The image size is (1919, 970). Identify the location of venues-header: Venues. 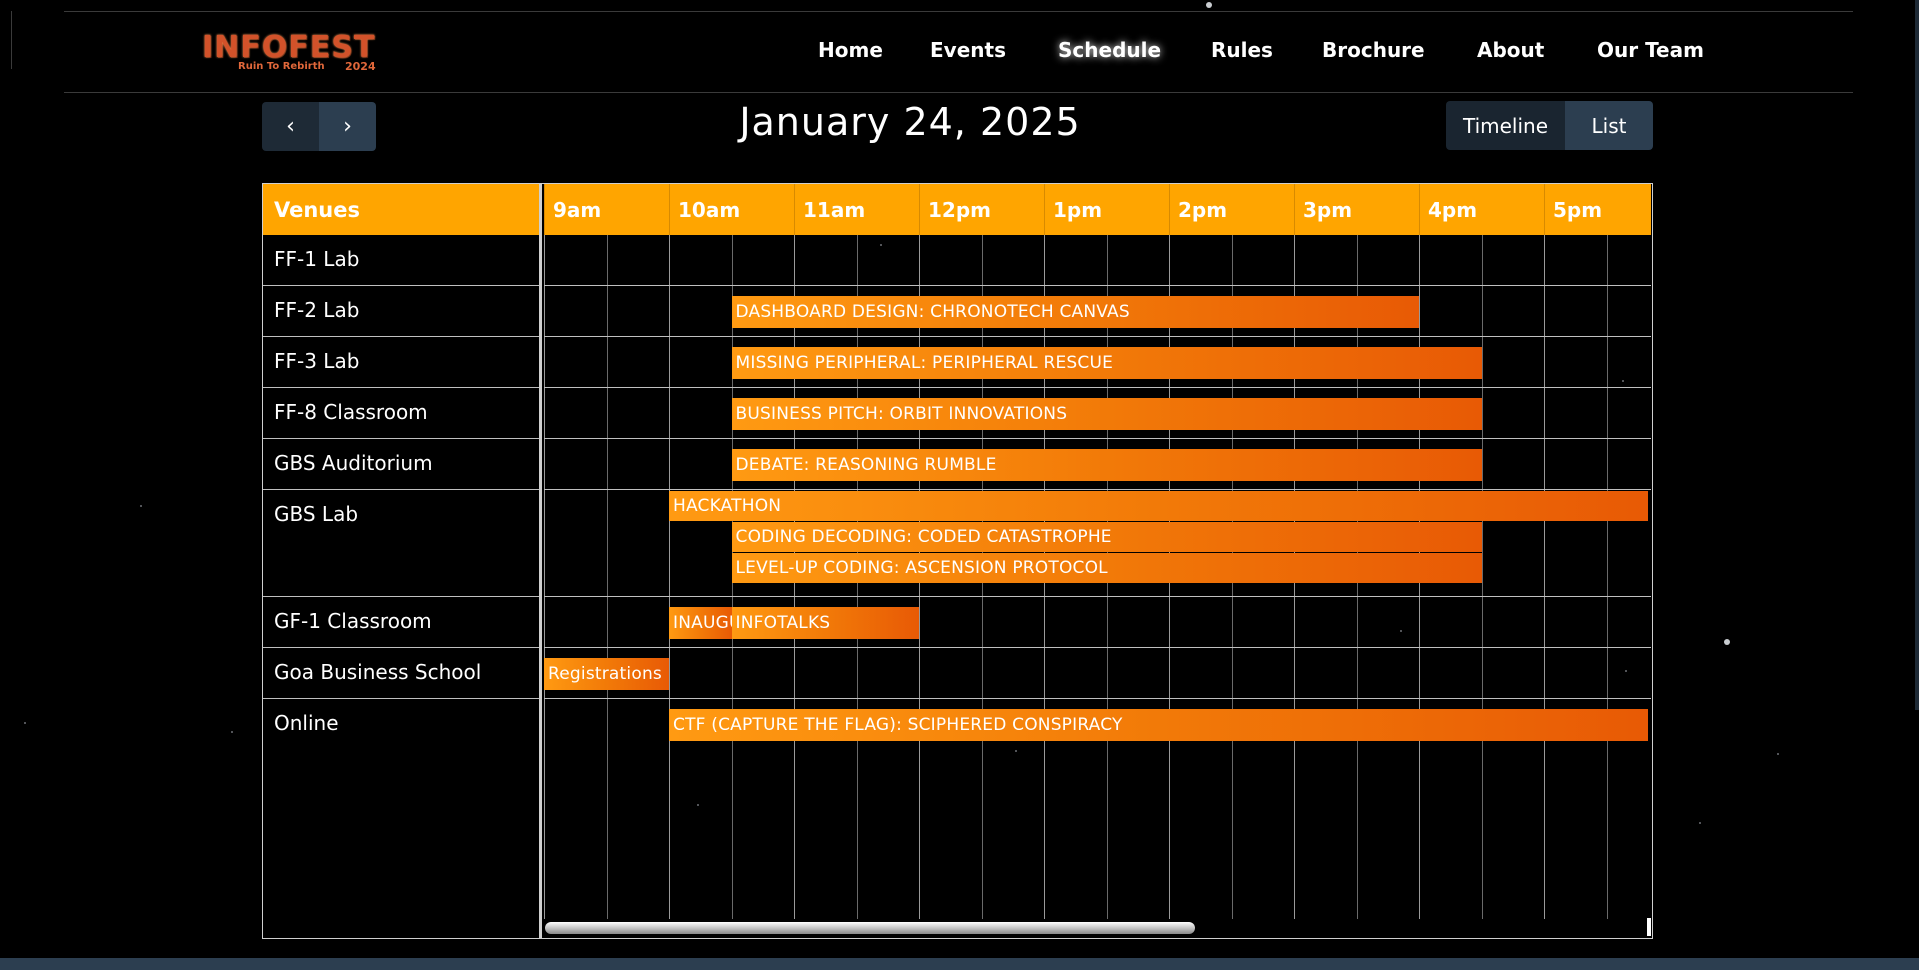
(401, 209).